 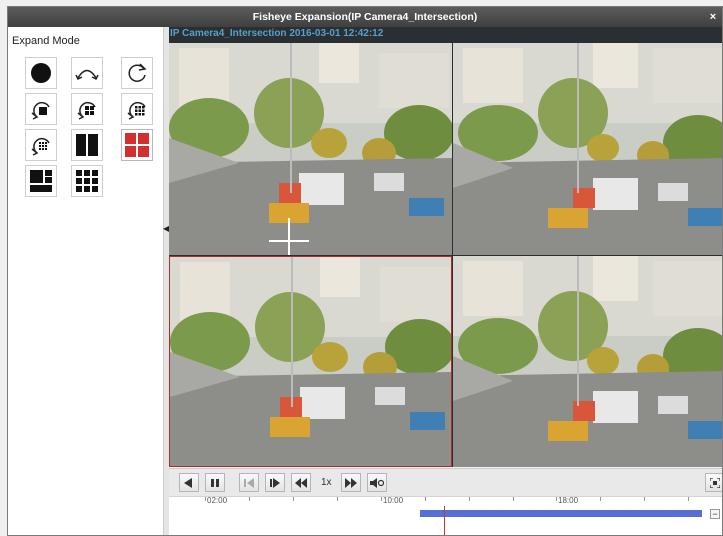 What do you see at coordinates (715, 514) in the screenshot?
I see `zoom-out-button: −` at bounding box center [715, 514].